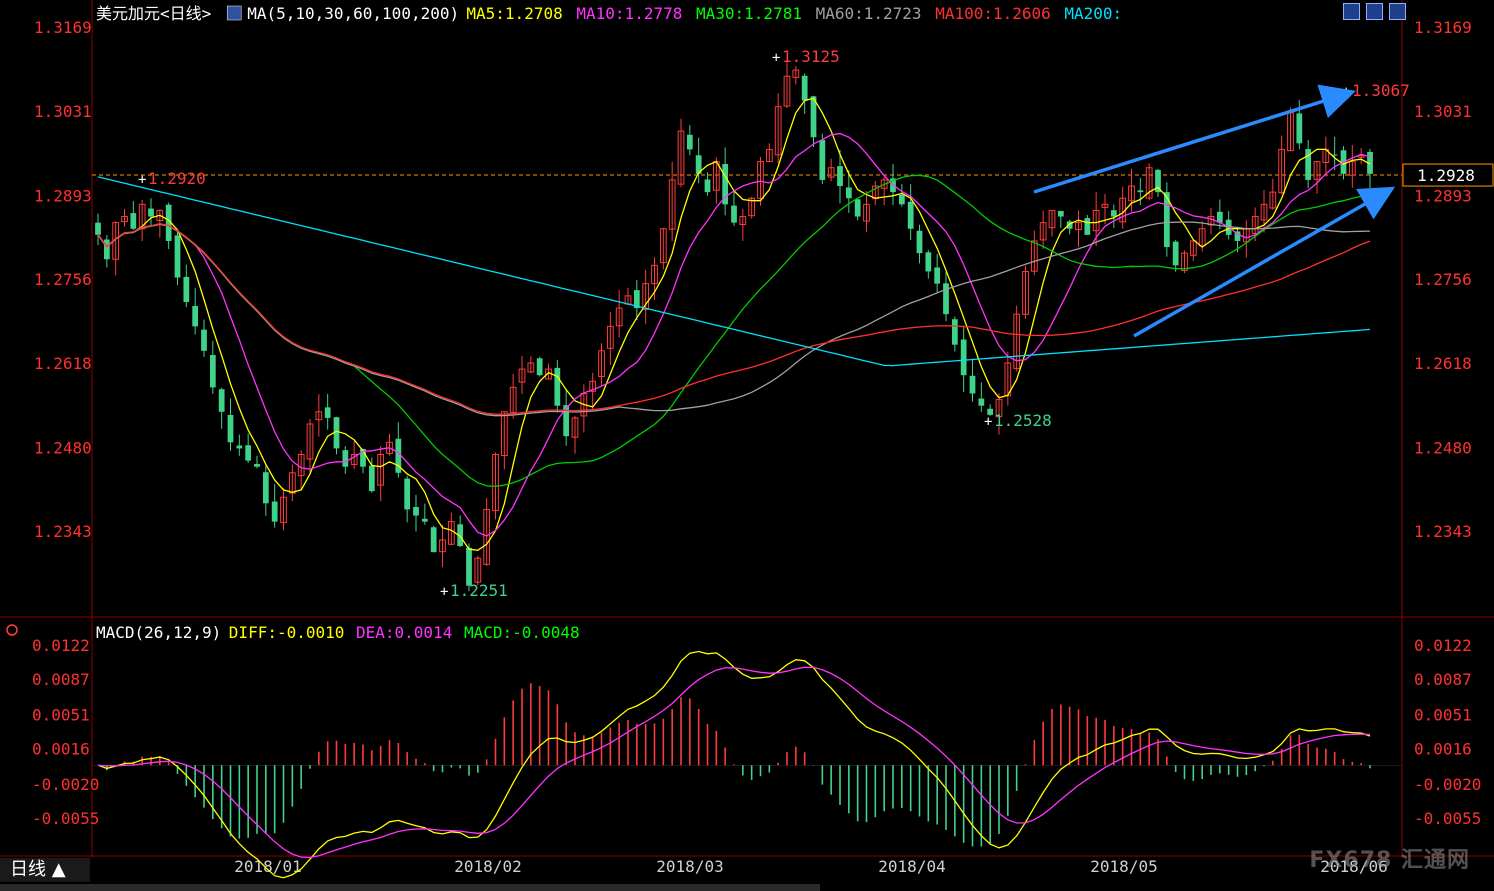 The image size is (1494, 891). Describe the element at coordinates (234, 13) in the screenshot. I see `indicator-icon` at that location.